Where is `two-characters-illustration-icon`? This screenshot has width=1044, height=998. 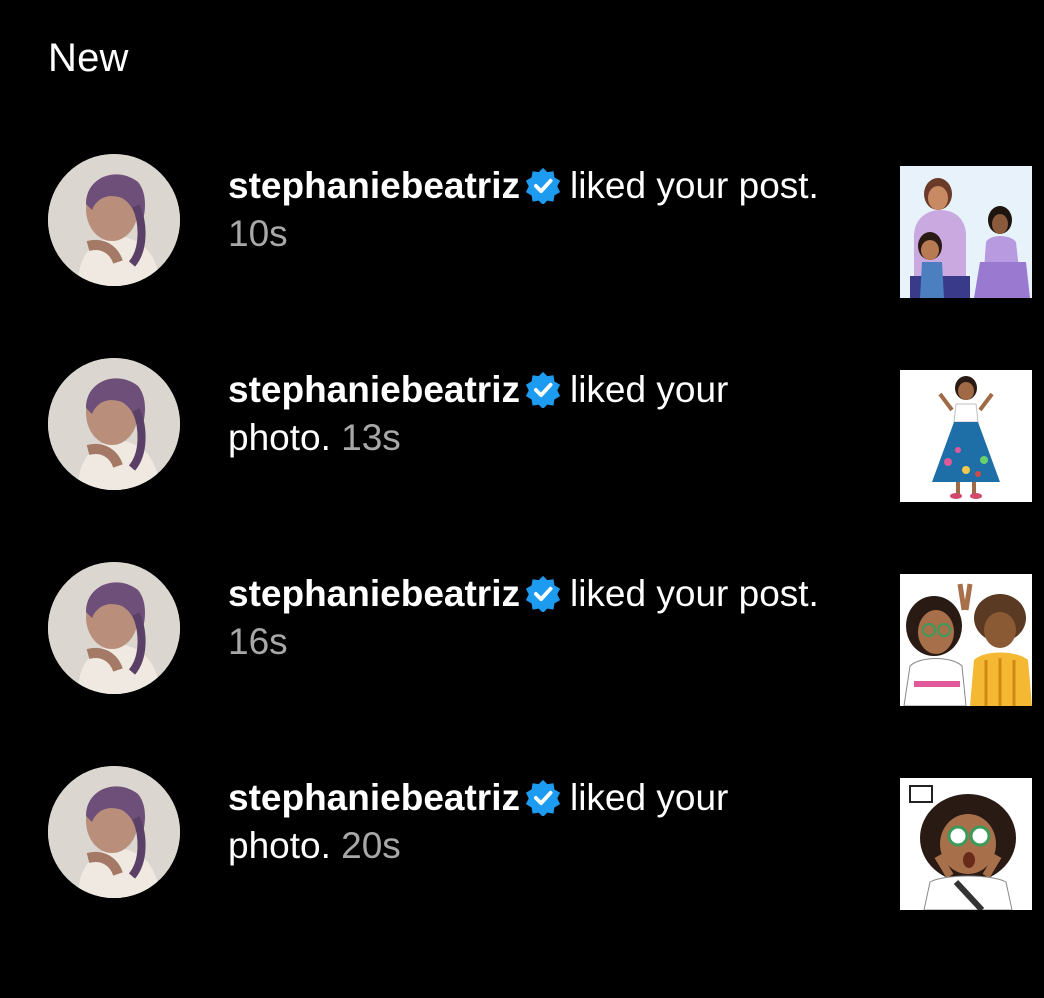
two-characters-illustration-icon is located at coordinates (966, 640).